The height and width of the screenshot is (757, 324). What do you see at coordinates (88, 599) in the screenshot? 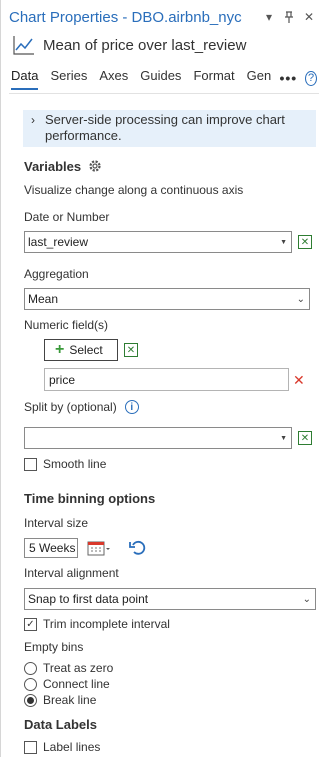
I see `interval-alignment-value: Snap to first data point` at bounding box center [88, 599].